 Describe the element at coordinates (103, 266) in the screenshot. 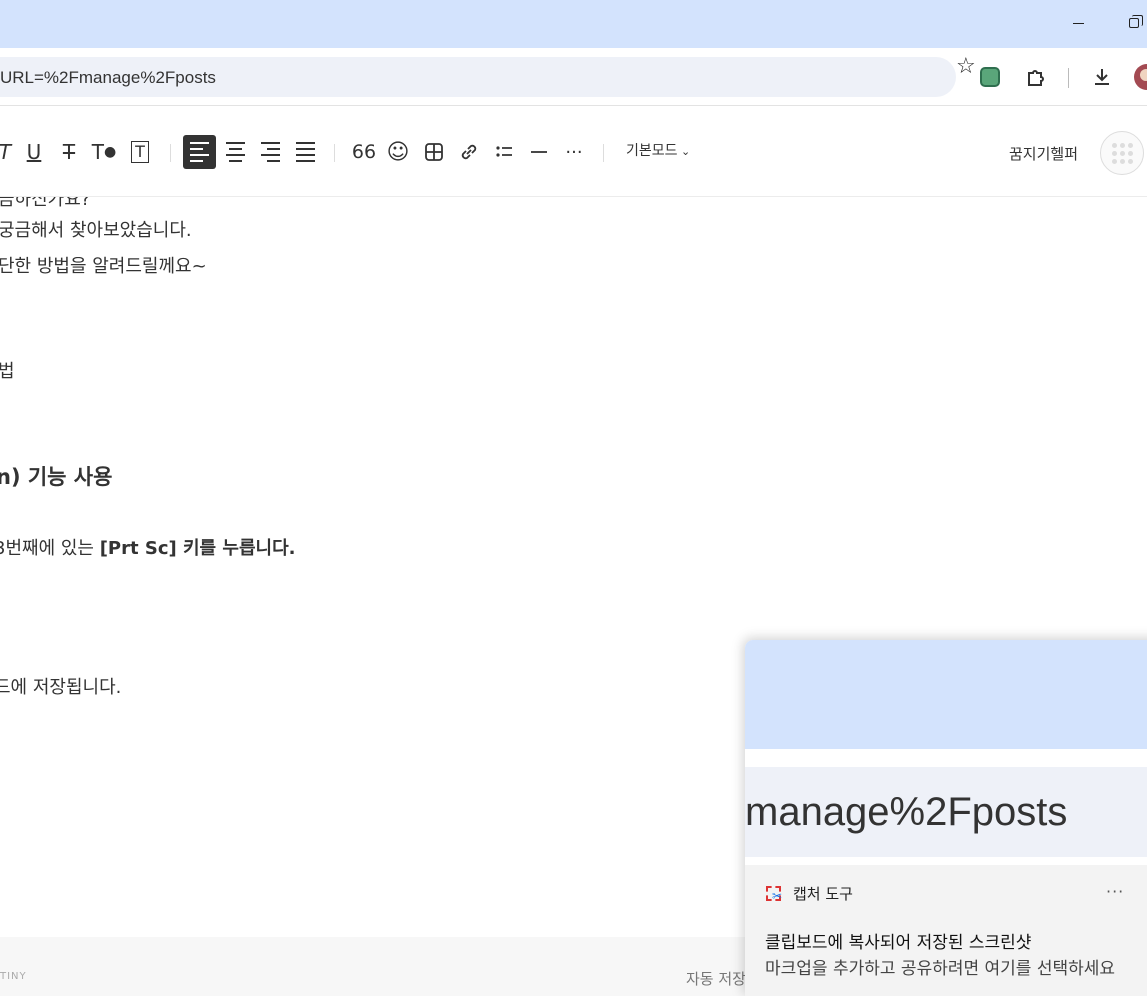

I see `content-line: 단한 방법을 알려드릴께요~` at that location.